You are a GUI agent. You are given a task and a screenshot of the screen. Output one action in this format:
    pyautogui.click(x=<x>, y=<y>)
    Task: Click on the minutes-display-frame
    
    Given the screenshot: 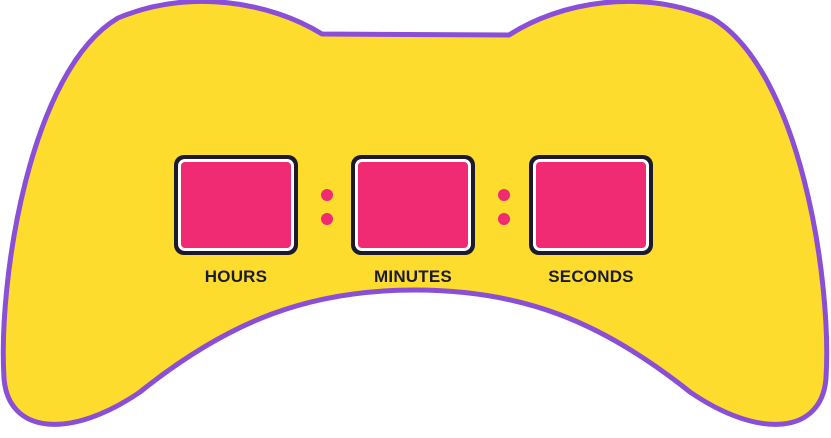 What is the action you would take?
    pyautogui.click(x=413, y=205)
    